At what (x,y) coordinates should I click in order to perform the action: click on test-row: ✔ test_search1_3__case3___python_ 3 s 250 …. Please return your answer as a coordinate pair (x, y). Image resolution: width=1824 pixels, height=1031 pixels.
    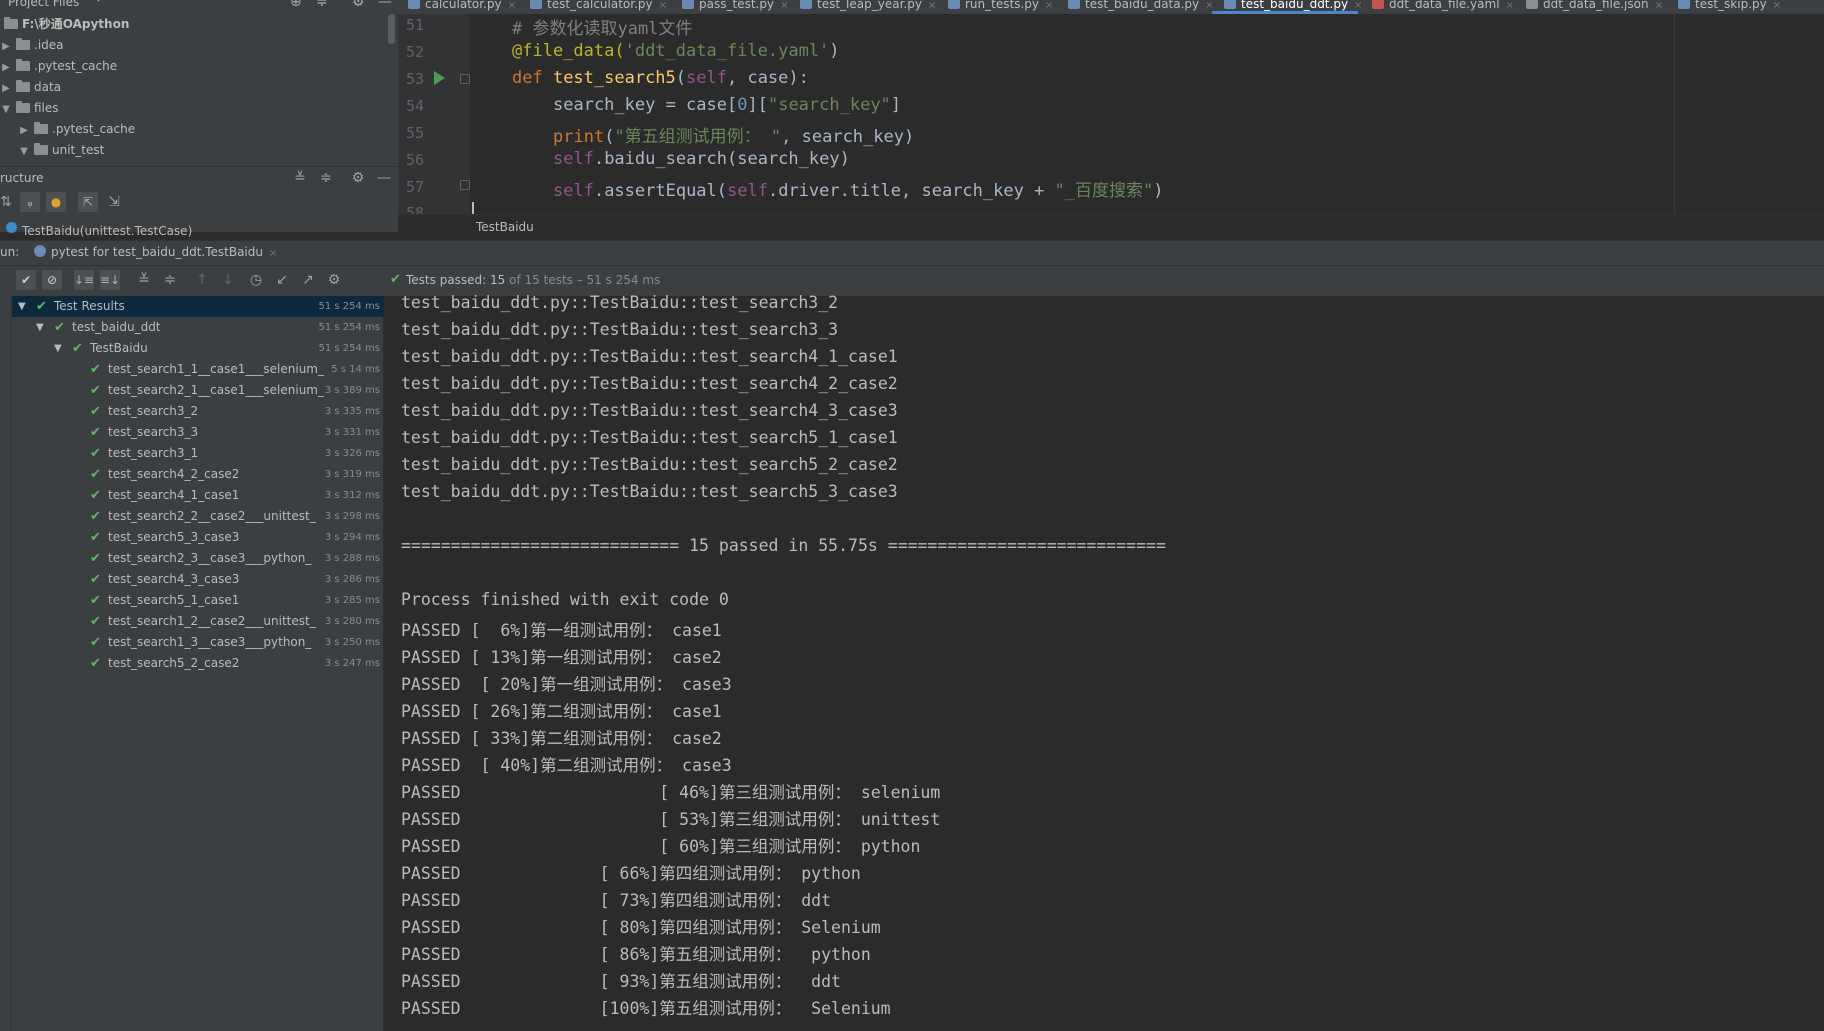
    Looking at the image, I should click on (198, 642).